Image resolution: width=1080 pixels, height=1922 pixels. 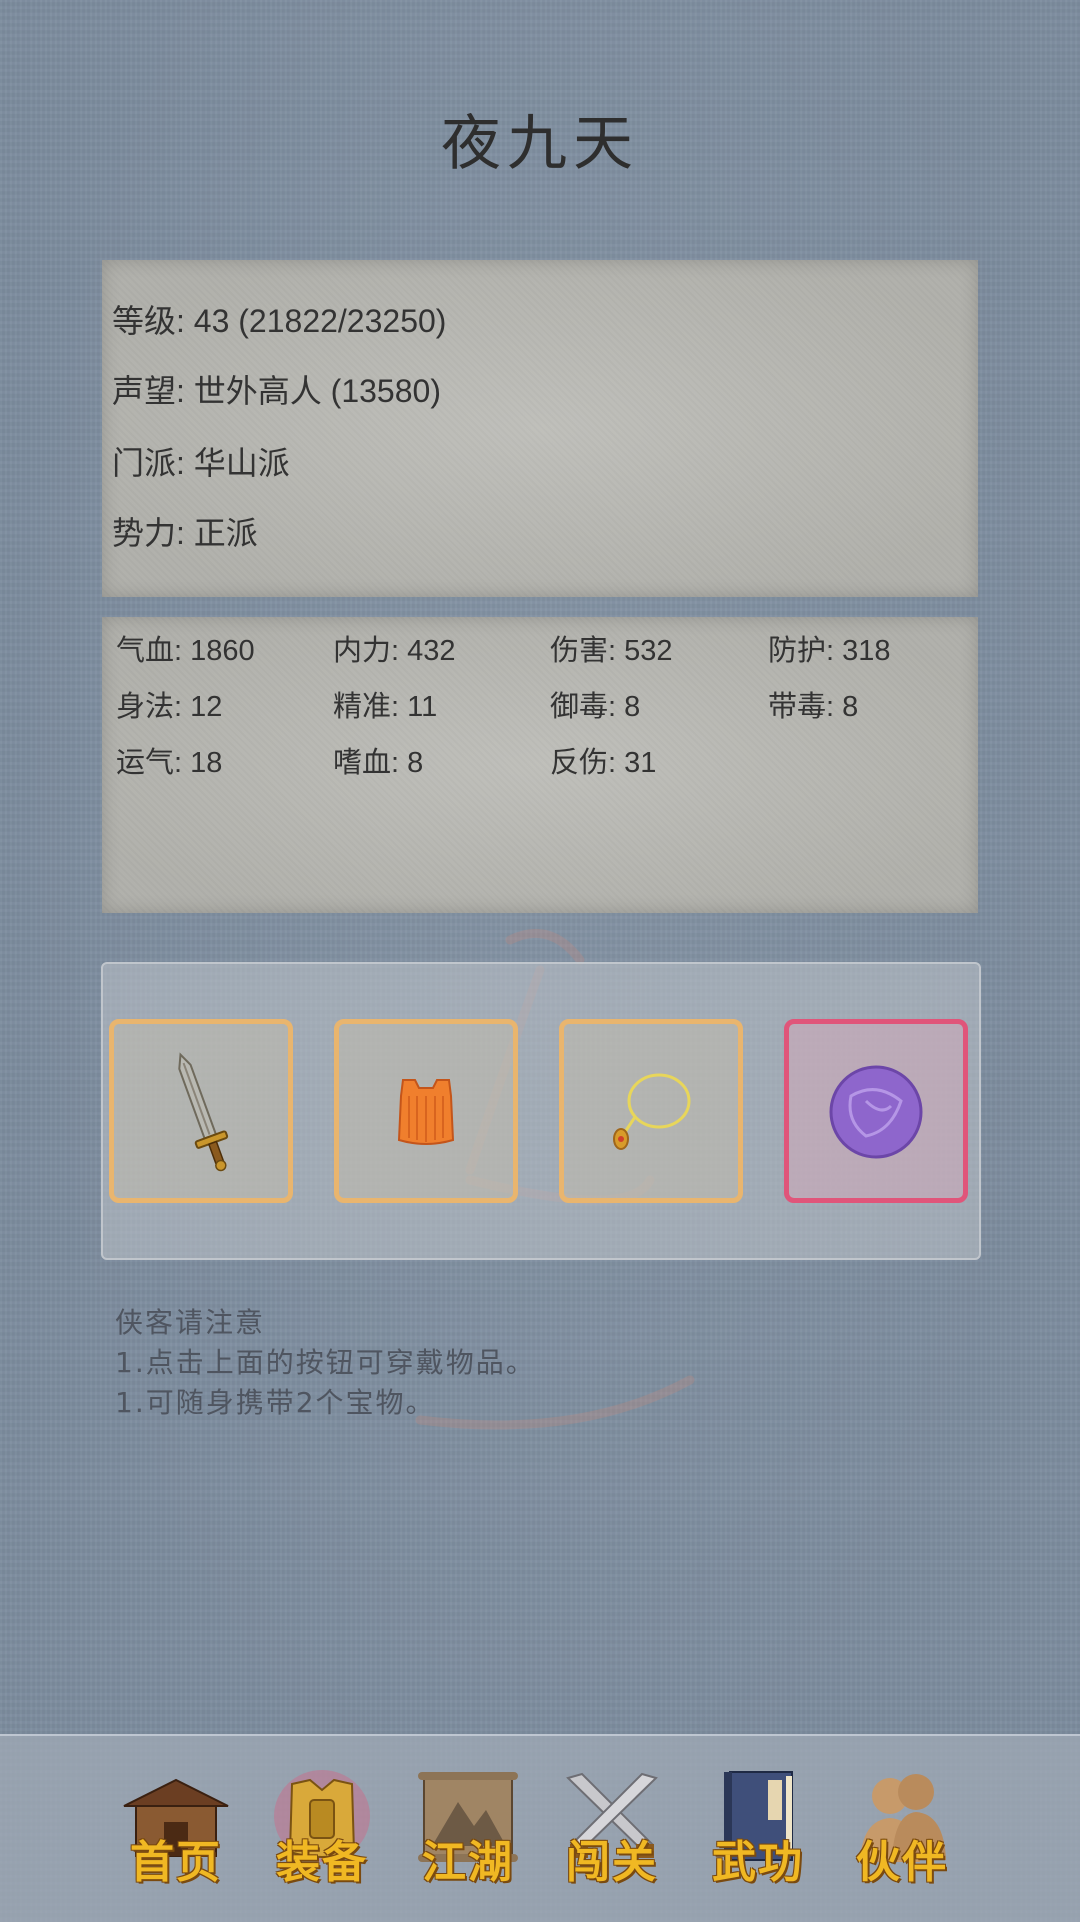 I want to click on notice-line-1: 1.点击上面的按钮可穿戴物品。, so click(x=325, y=1362).